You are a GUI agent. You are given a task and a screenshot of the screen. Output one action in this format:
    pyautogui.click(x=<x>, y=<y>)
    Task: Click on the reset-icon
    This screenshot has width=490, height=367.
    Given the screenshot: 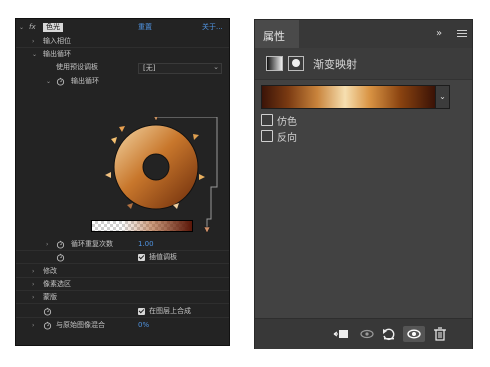 What is the action you would take?
    pyautogui.click(x=389, y=334)
    